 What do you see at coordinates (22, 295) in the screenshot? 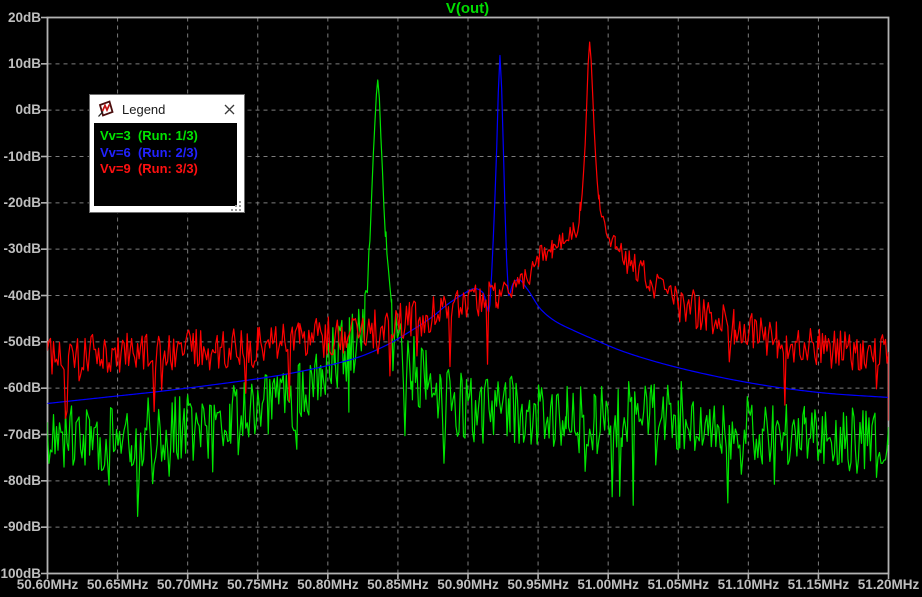
I see `y-tick-label: -40dB` at bounding box center [22, 295].